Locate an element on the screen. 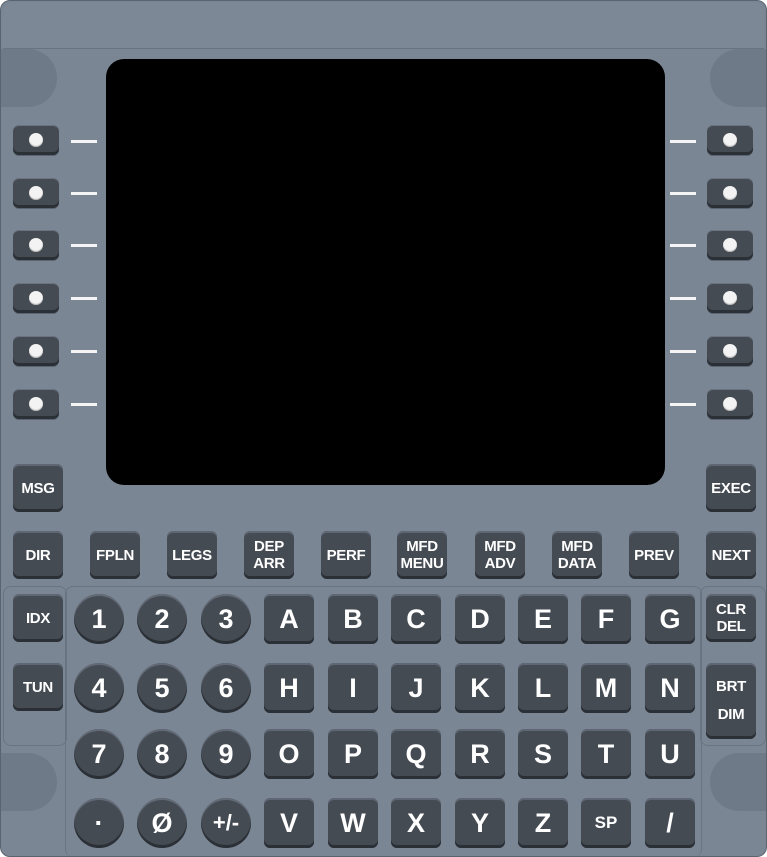 Image resolution: width=767 pixels, height=857 pixels. key-x: X is located at coordinates (416, 823).